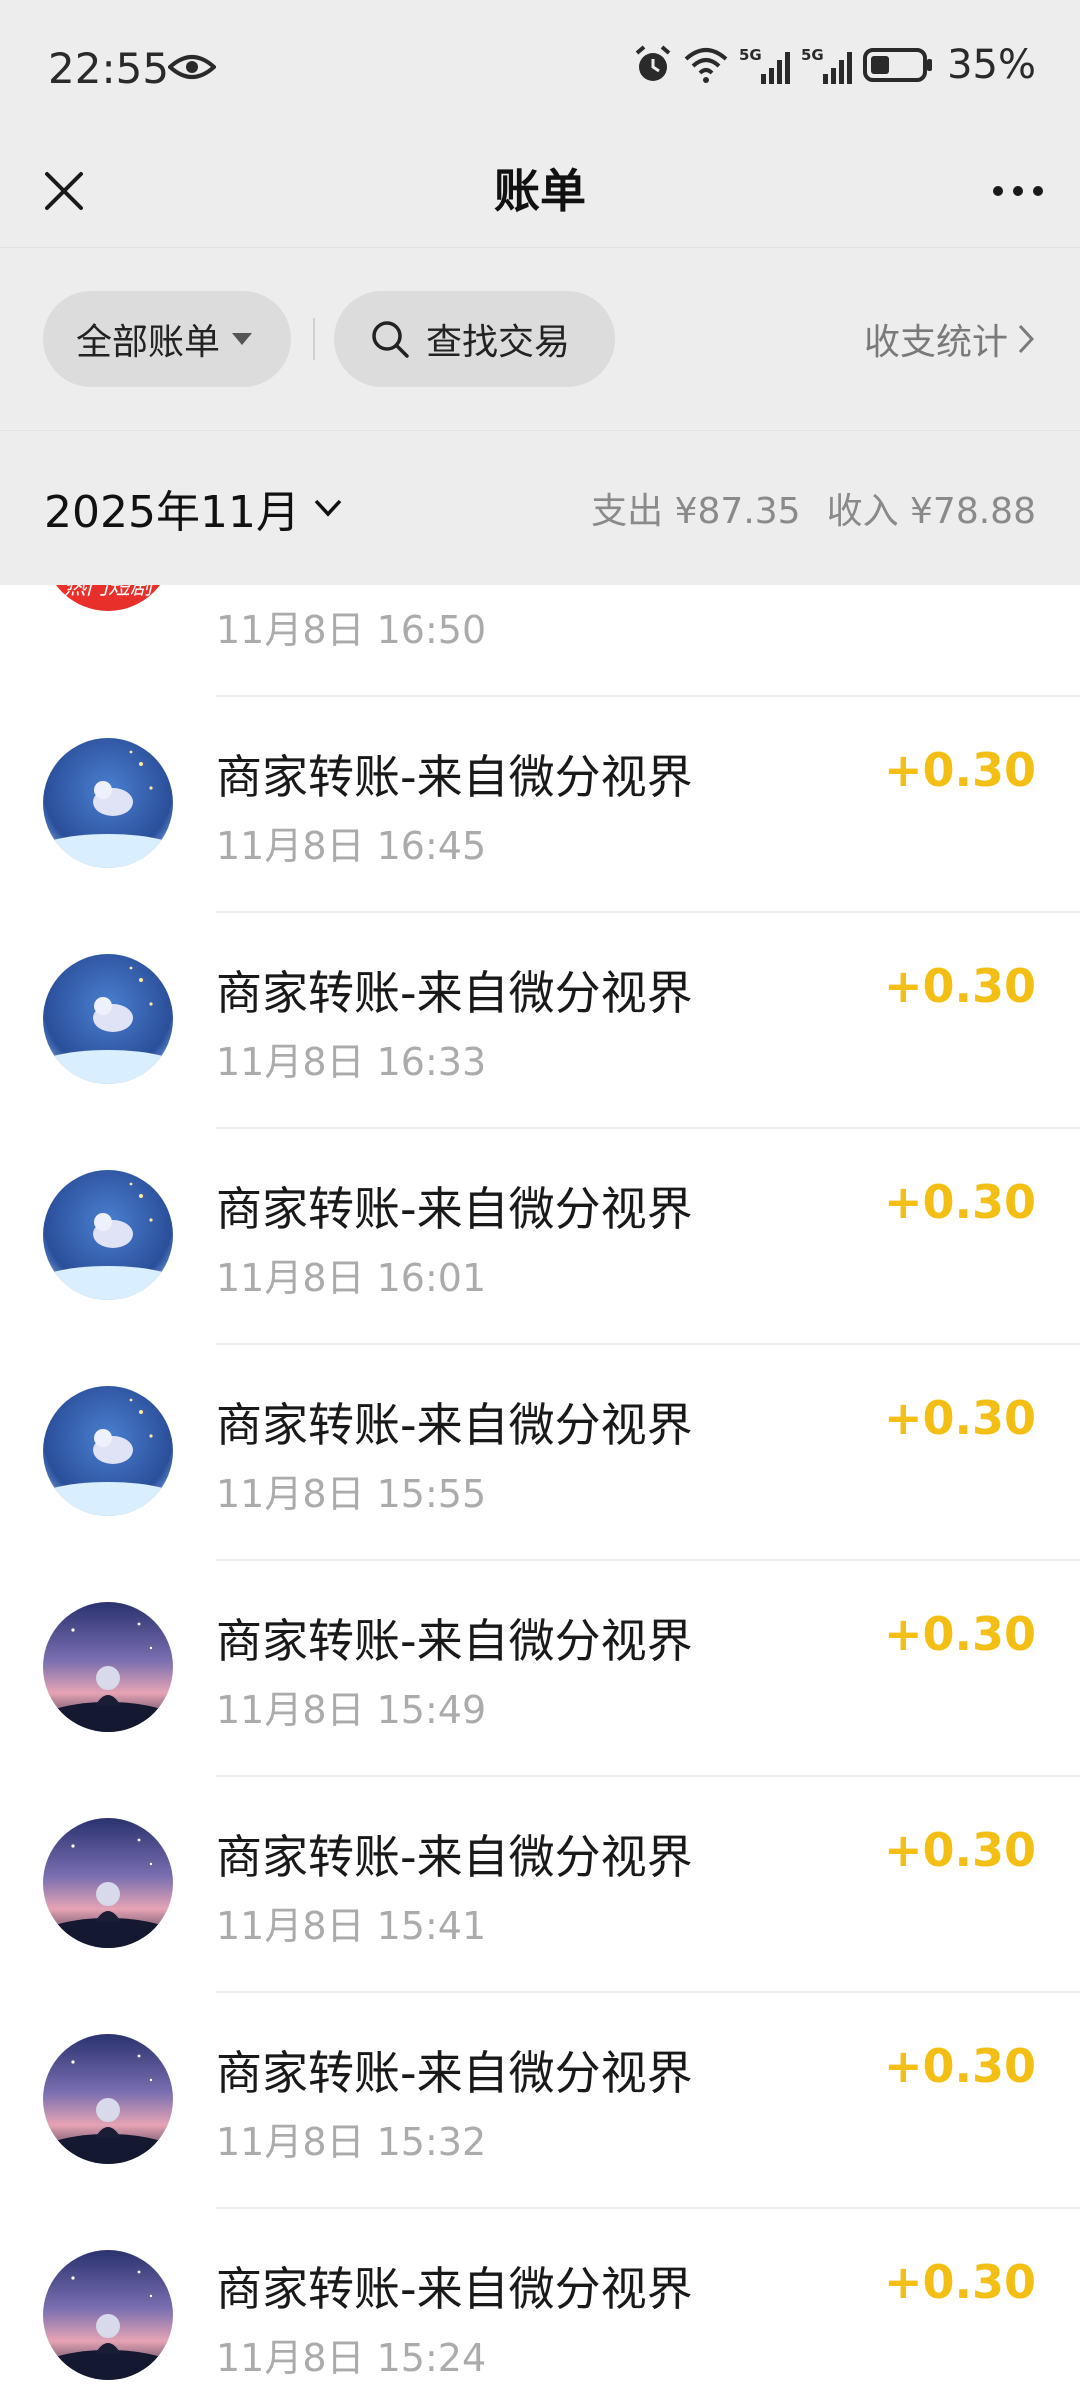 This screenshot has height=2387, width=1080. Describe the element at coordinates (351, 1278) in the screenshot. I see `transaction-time: 11月8日 16:01` at that location.